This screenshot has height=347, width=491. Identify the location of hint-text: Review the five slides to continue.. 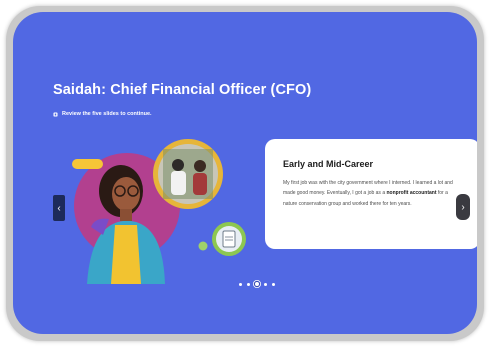
(107, 114).